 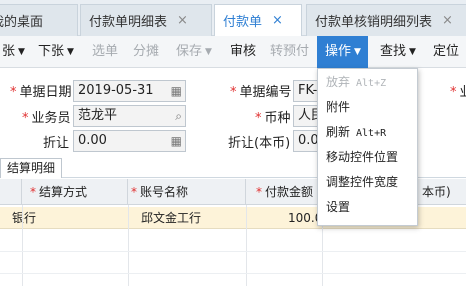 I want to click on column-header-amount: * 付款金额, so click(x=284, y=192).